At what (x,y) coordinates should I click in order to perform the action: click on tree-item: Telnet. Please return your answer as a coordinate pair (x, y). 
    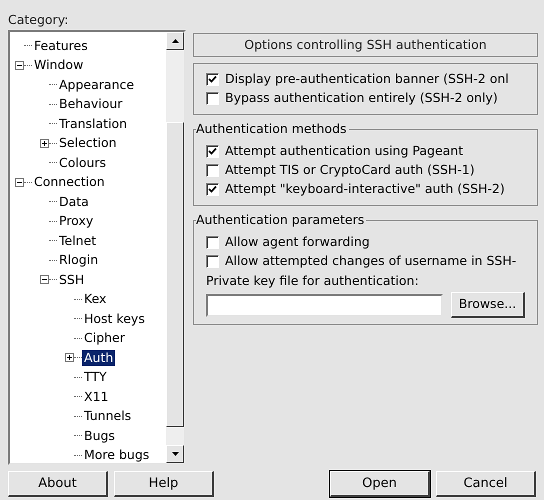
    Looking at the image, I should click on (77, 240).